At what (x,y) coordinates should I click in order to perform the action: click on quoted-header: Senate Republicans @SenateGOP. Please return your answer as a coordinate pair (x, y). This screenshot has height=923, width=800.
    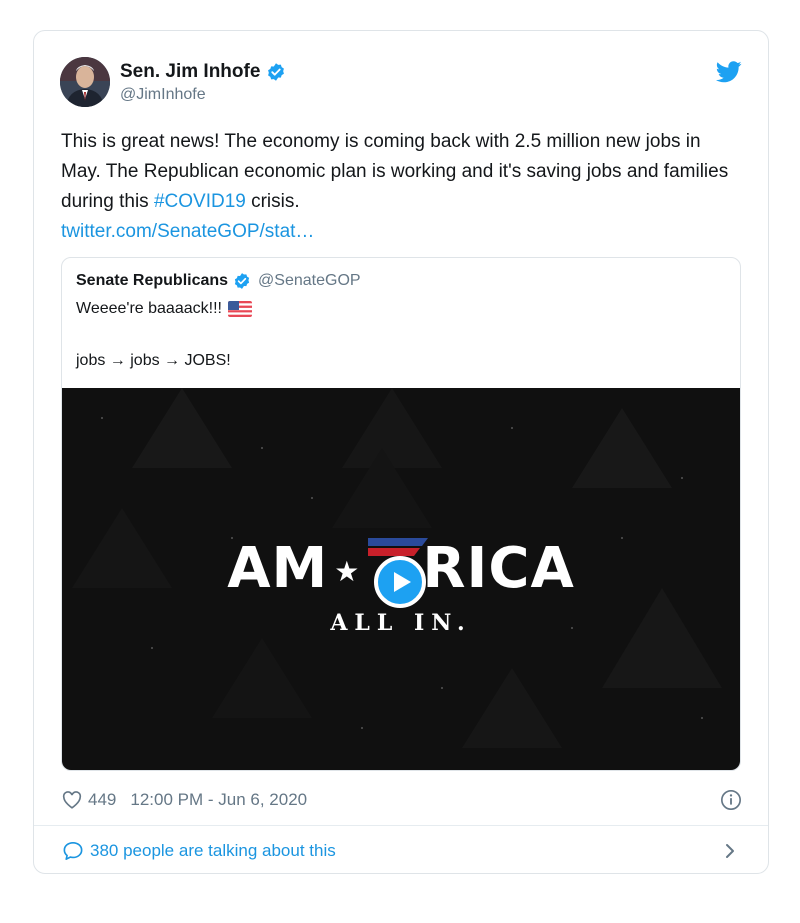
    Looking at the image, I should click on (218, 281).